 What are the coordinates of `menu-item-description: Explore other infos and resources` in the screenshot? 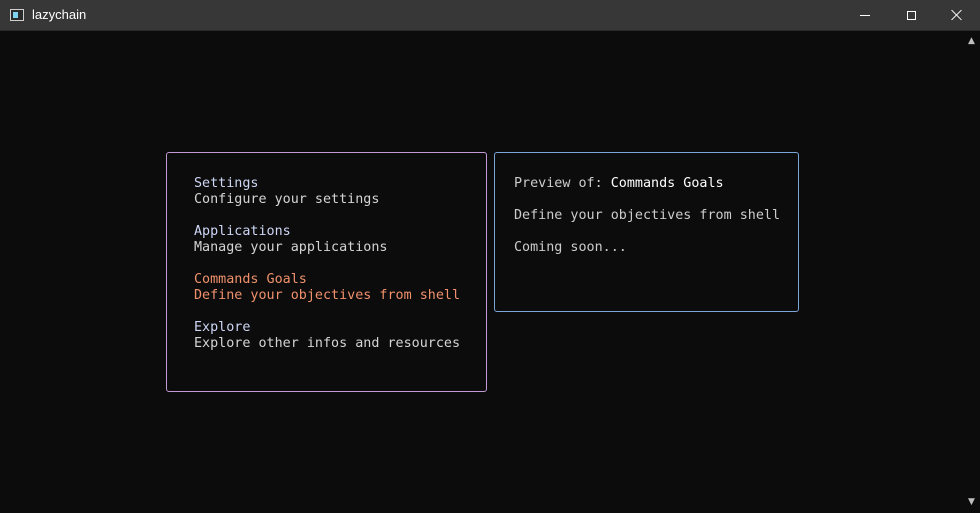 It's located at (327, 343).